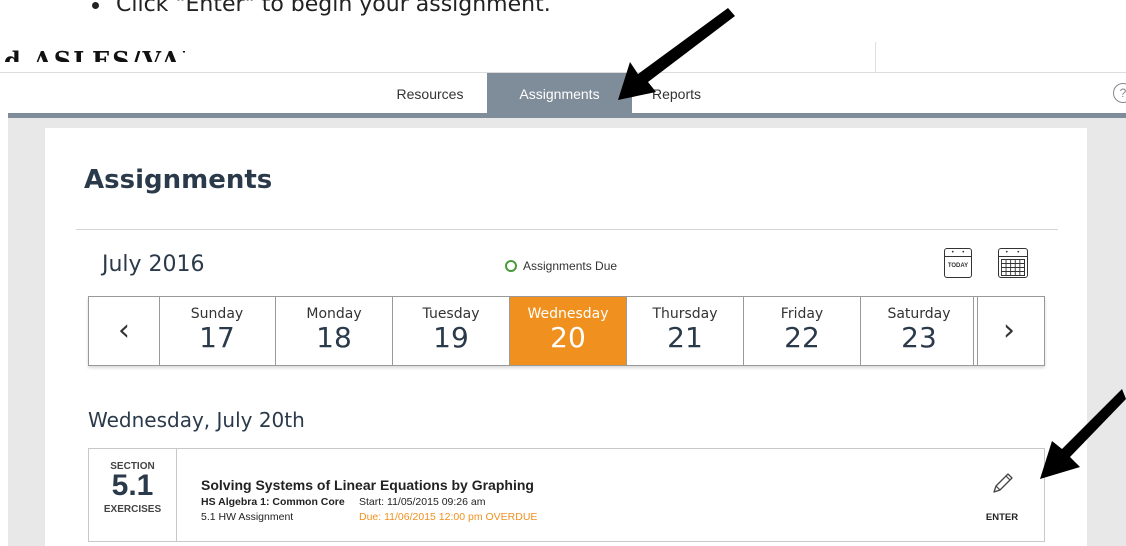 Image resolution: width=1126 pixels, height=546 pixels. Describe the element at coordinates (451, 314) in the screenshot. I see `day-name: Tuesday` at that location.